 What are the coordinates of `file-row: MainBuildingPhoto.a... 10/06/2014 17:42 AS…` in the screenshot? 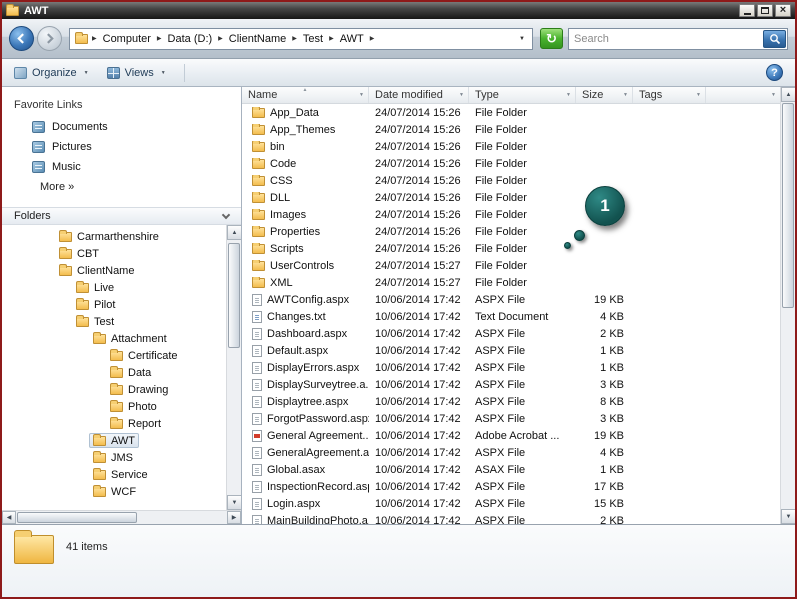 It's located at (511, 518).